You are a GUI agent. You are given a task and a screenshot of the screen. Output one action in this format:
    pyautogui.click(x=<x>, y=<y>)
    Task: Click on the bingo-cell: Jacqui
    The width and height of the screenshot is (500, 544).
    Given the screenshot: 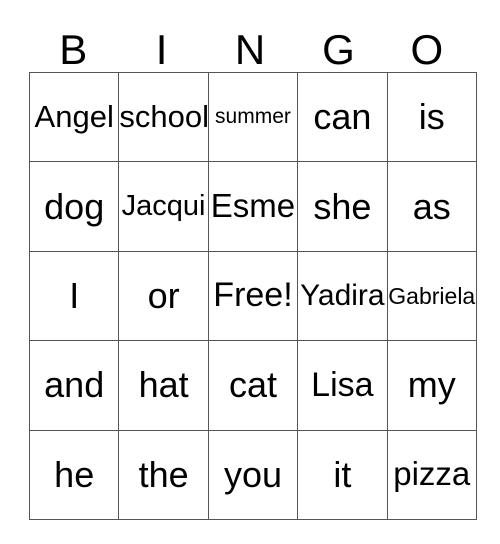 What is the action you would take?
    pyautogui.click(x=163, y=206)
    